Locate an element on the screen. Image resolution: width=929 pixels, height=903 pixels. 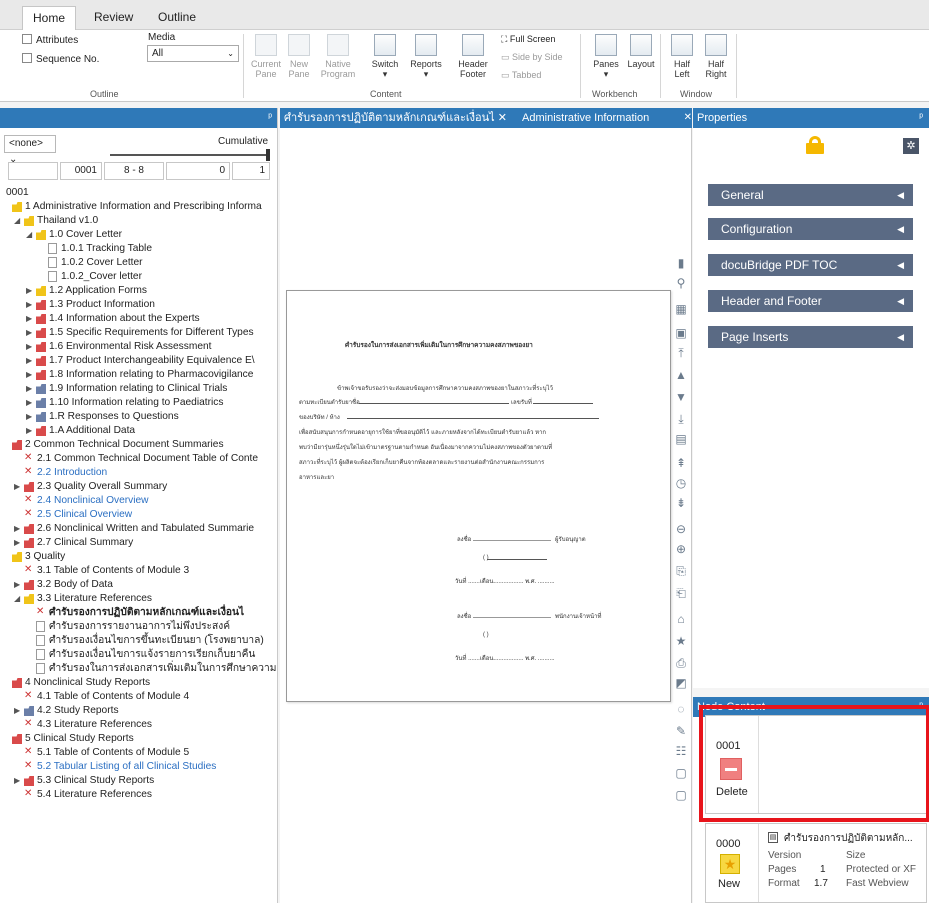
frame-icon: ◩ is located at coordinates (681, 683).